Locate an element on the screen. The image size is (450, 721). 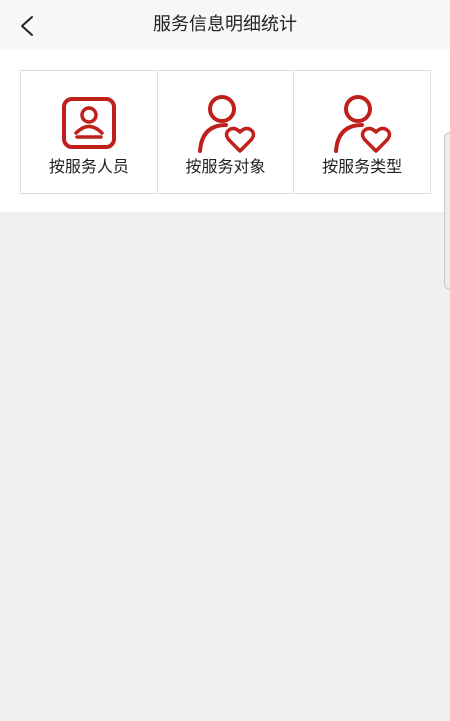
by-type-option: 按服务类型 is located at coordinates (362, 132).